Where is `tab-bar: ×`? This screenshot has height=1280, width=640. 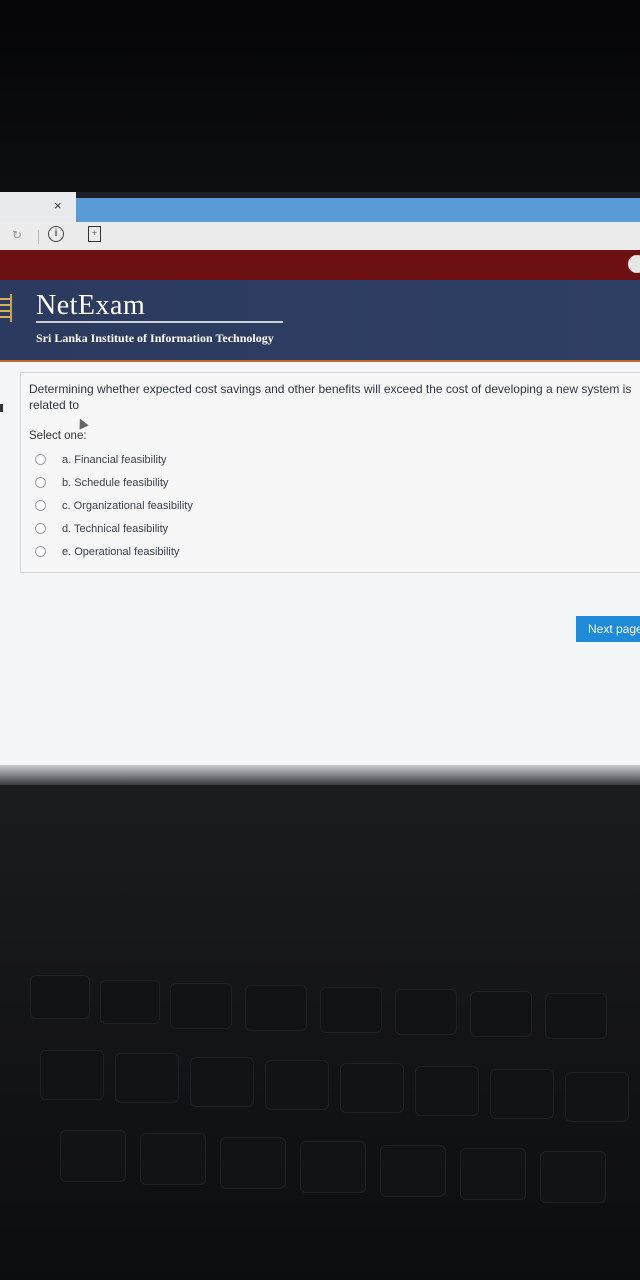
tab-bar: × is located at coordinates (320, 207).